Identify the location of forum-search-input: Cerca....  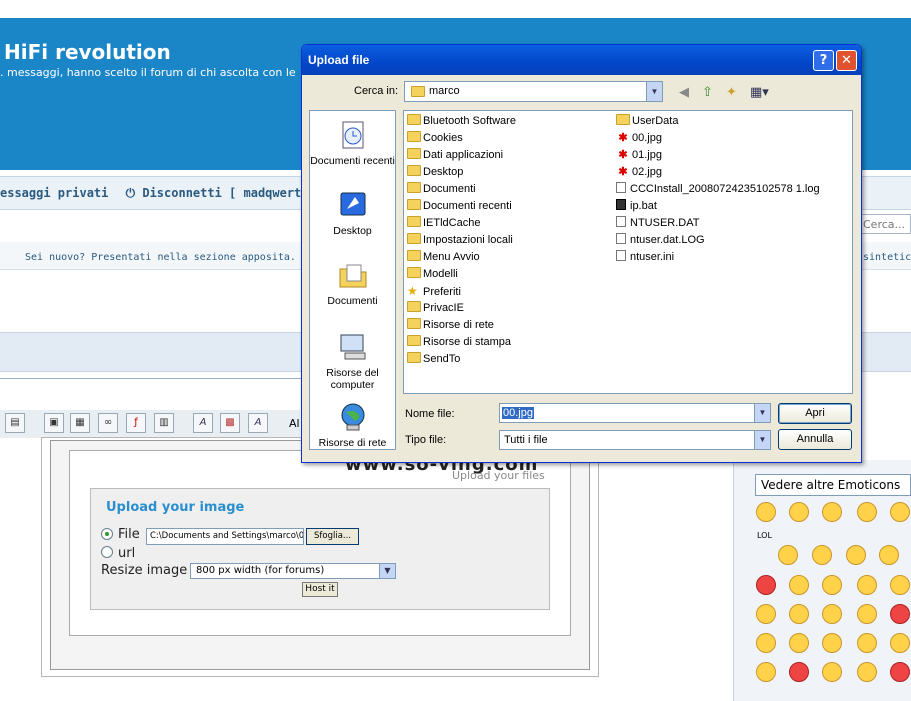
(884, 224).